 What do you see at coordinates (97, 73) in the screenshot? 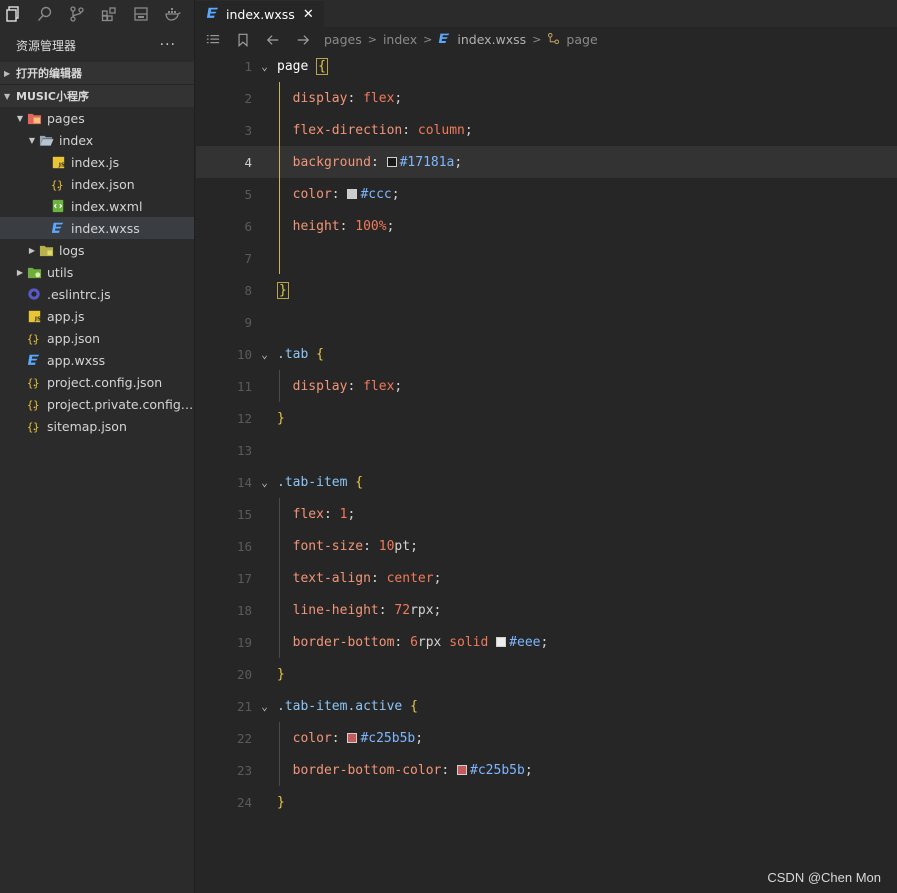
I see `open-editors-section: ▶ 打开的编辑器` at bounding box center [97, 73].